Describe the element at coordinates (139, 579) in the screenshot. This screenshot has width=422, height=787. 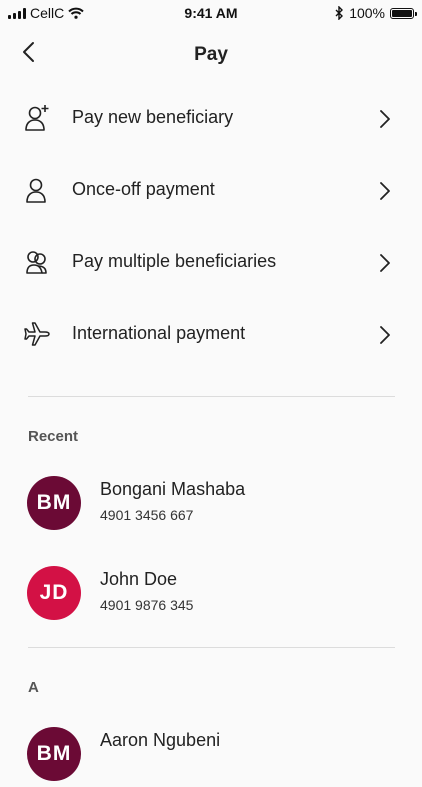
I see `contact-name: John Doe` at that location.